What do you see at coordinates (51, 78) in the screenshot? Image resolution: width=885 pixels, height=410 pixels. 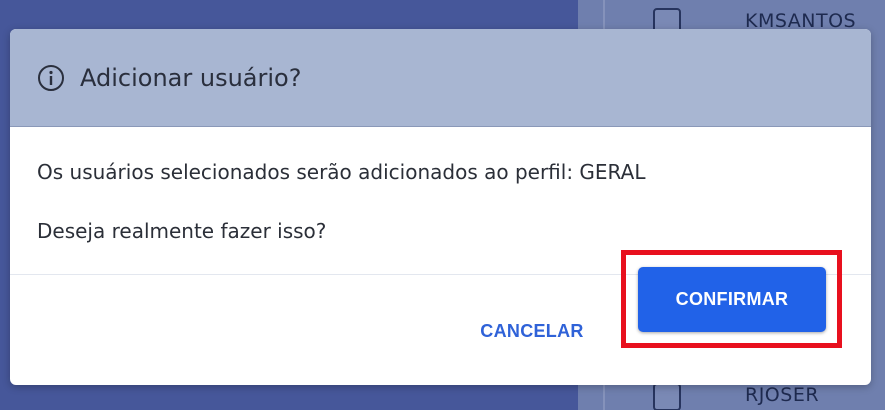 I see `info-icon` at bounding box center [51, 78].